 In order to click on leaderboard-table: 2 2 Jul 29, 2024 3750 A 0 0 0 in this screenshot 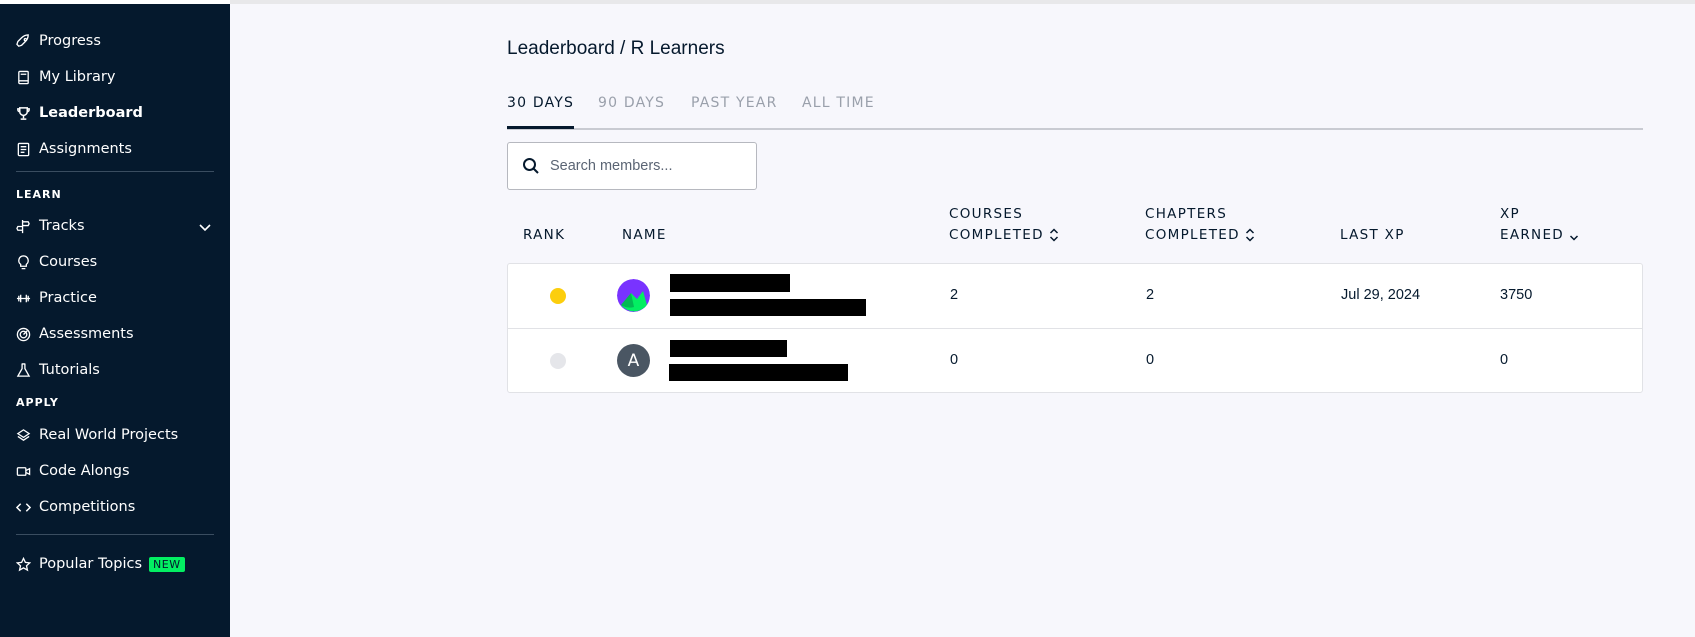, I will do `click(1075, 328)`.